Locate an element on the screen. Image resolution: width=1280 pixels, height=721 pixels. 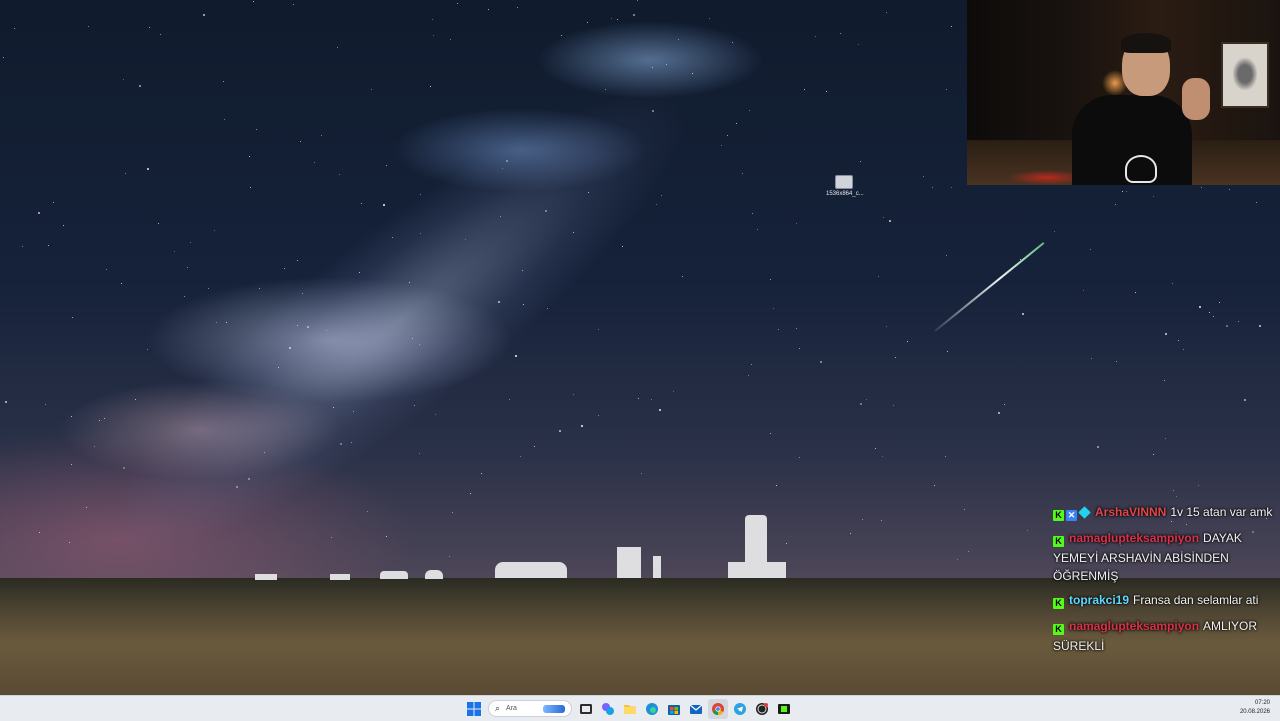
kick-icon is located at coordinates (784, 709).